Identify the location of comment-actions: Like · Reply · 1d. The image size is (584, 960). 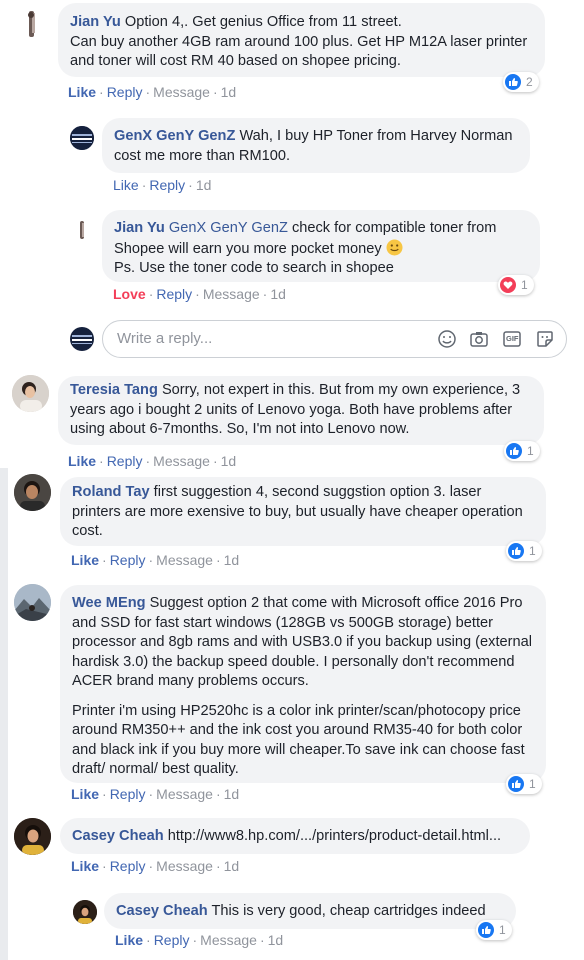
(162, 185).